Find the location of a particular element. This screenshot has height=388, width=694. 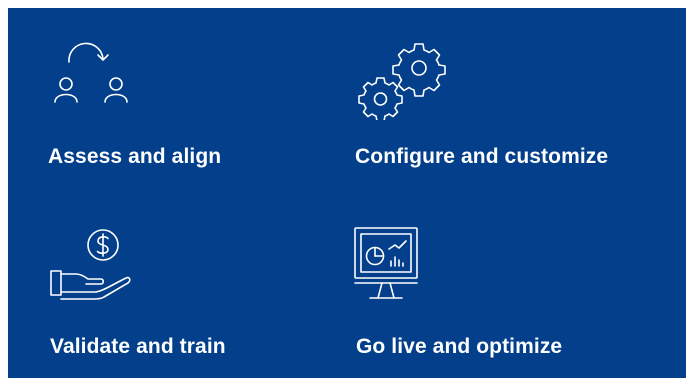

gears-icon is located at coordinates (402, 81).